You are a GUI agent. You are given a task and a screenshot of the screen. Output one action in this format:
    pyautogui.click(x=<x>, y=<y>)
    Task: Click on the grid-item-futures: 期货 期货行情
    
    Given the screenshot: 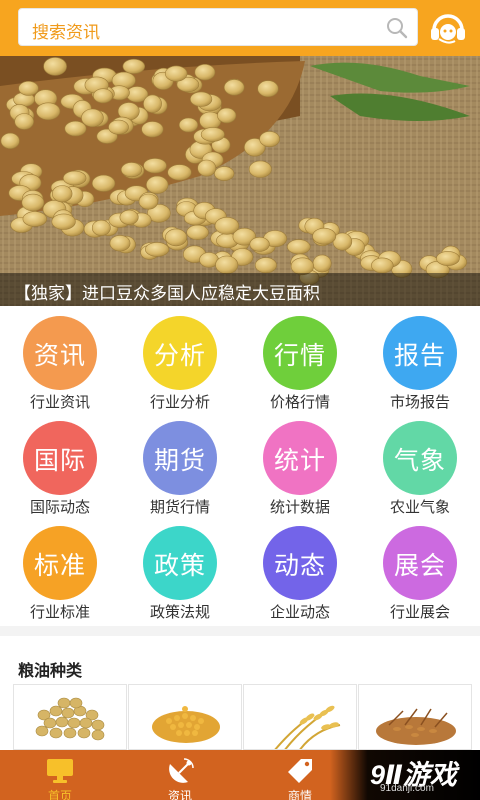 What is the action you would take?
    pyautogui.click(x=180, y=463)
    